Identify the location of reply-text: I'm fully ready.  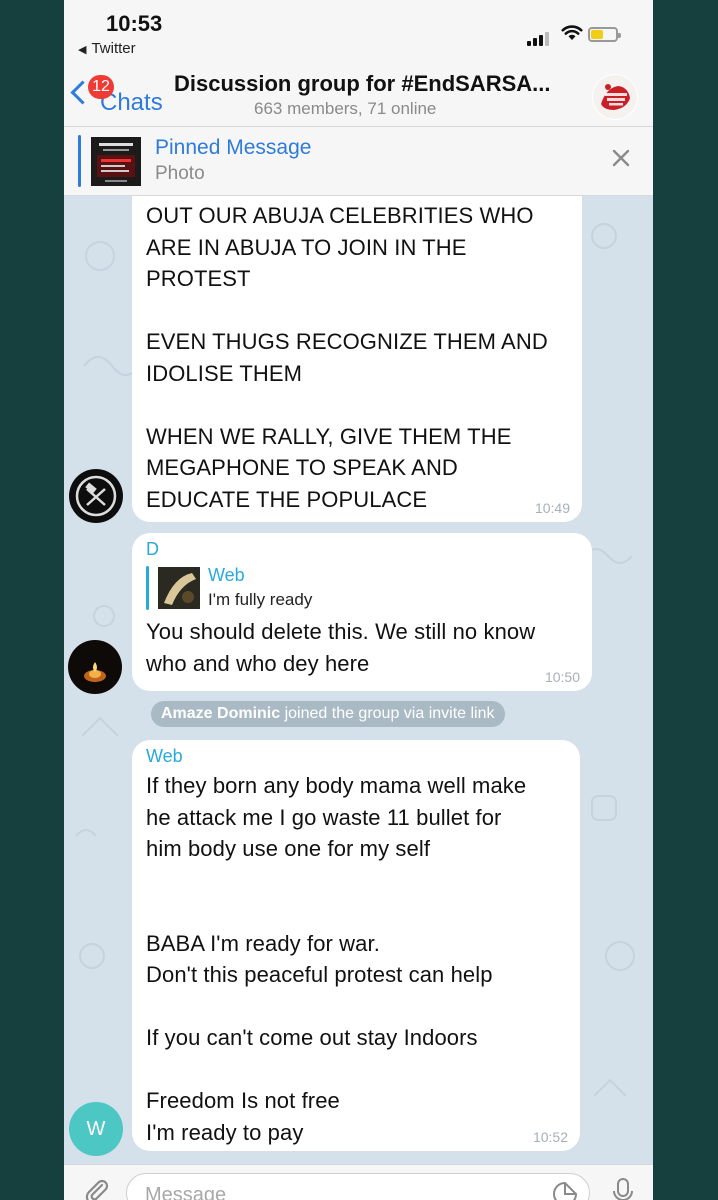
(260, 599).